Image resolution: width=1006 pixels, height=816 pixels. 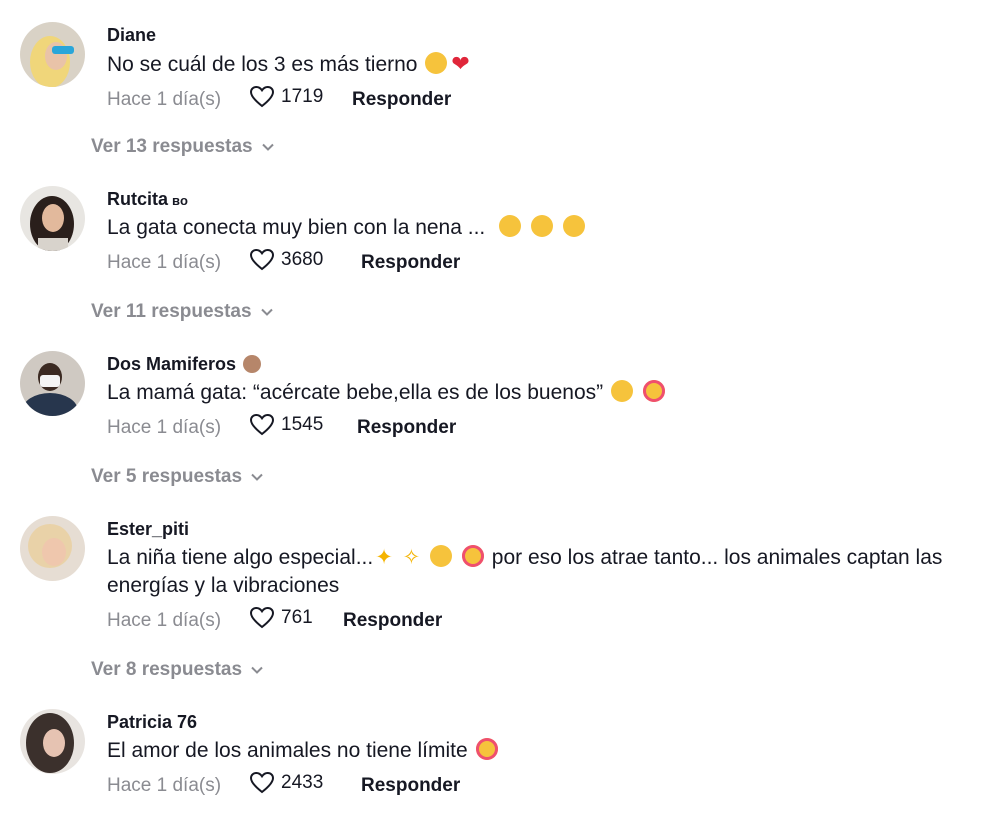 I want to click on breastfeeding-icon, so click(x=252, y=364).